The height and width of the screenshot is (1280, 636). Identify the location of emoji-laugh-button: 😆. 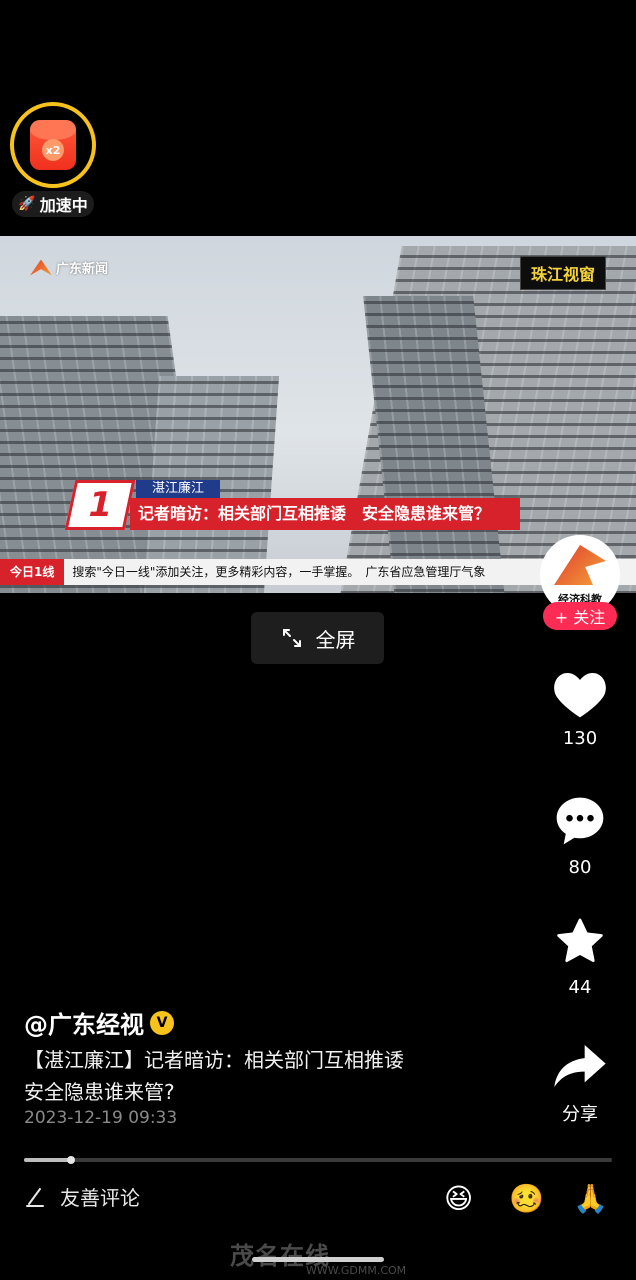
(458, 1198).